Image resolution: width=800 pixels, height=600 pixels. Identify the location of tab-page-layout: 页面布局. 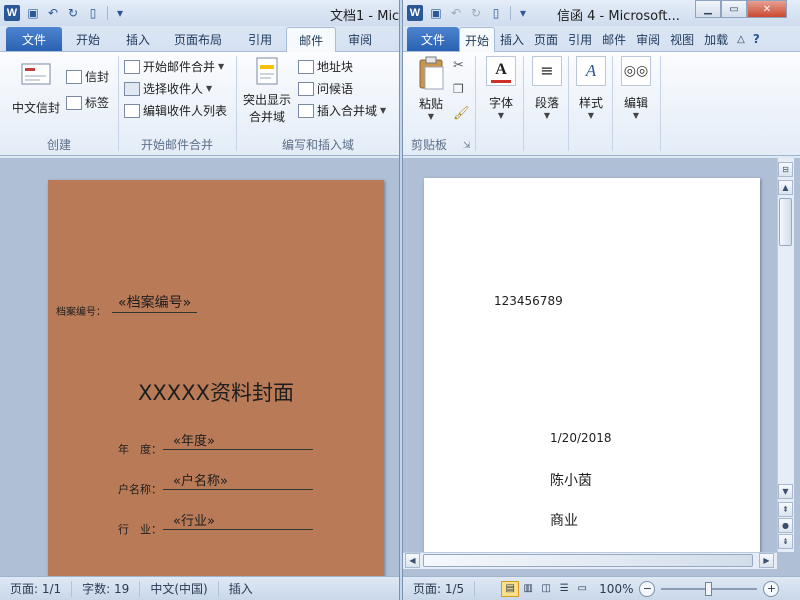
(198, 39).